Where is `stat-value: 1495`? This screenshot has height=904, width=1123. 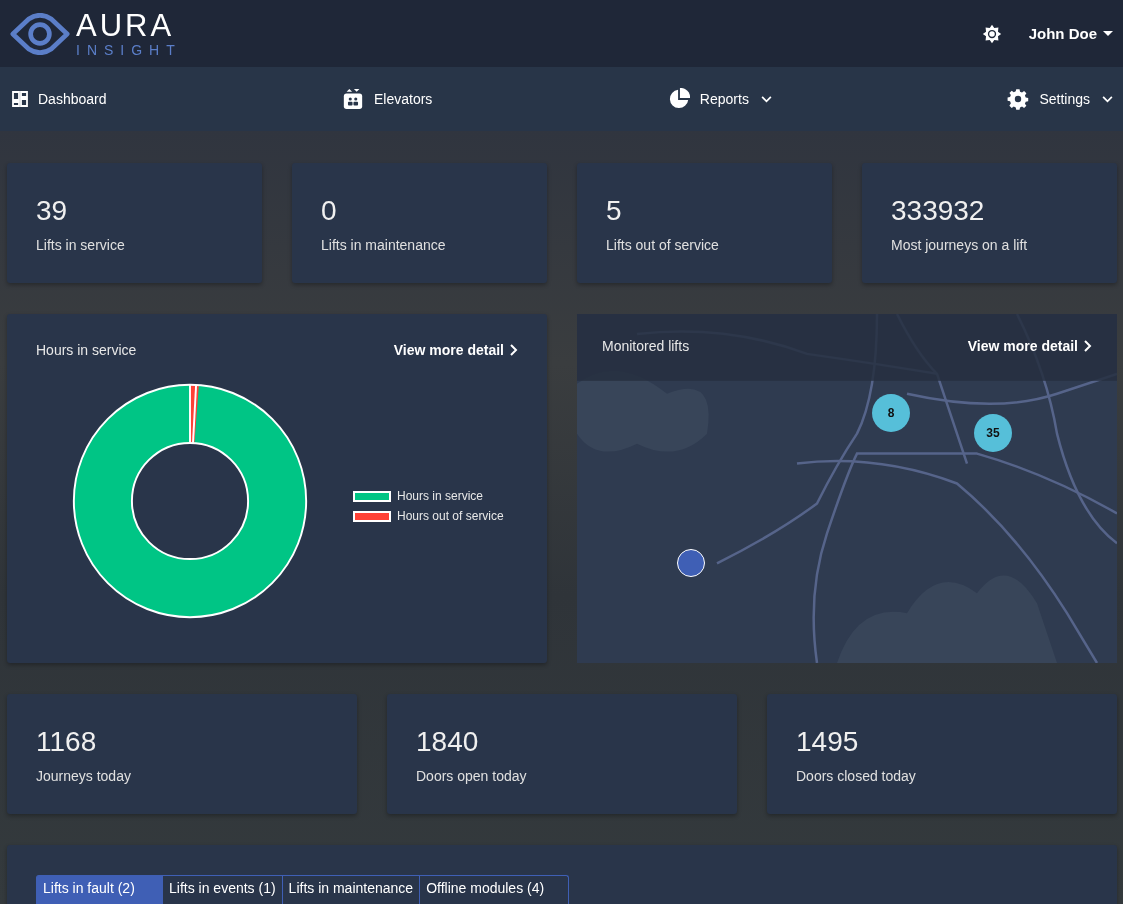
stat-value: 1495 is located at coordinates (827, 742).